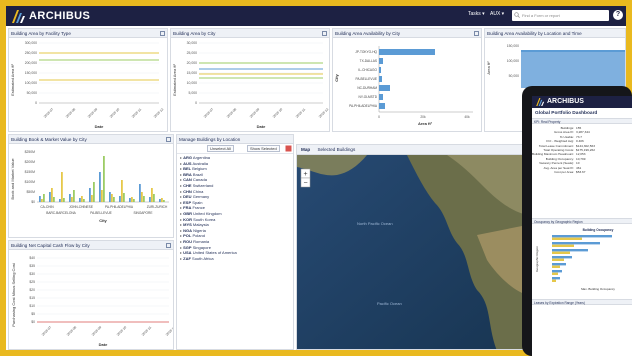 This screenshot has width=632, height=356. What do you see at coordinates (71, 113) in the screenshot?
I see `x-tick: 2018-08` at bounding box center [71, 113].